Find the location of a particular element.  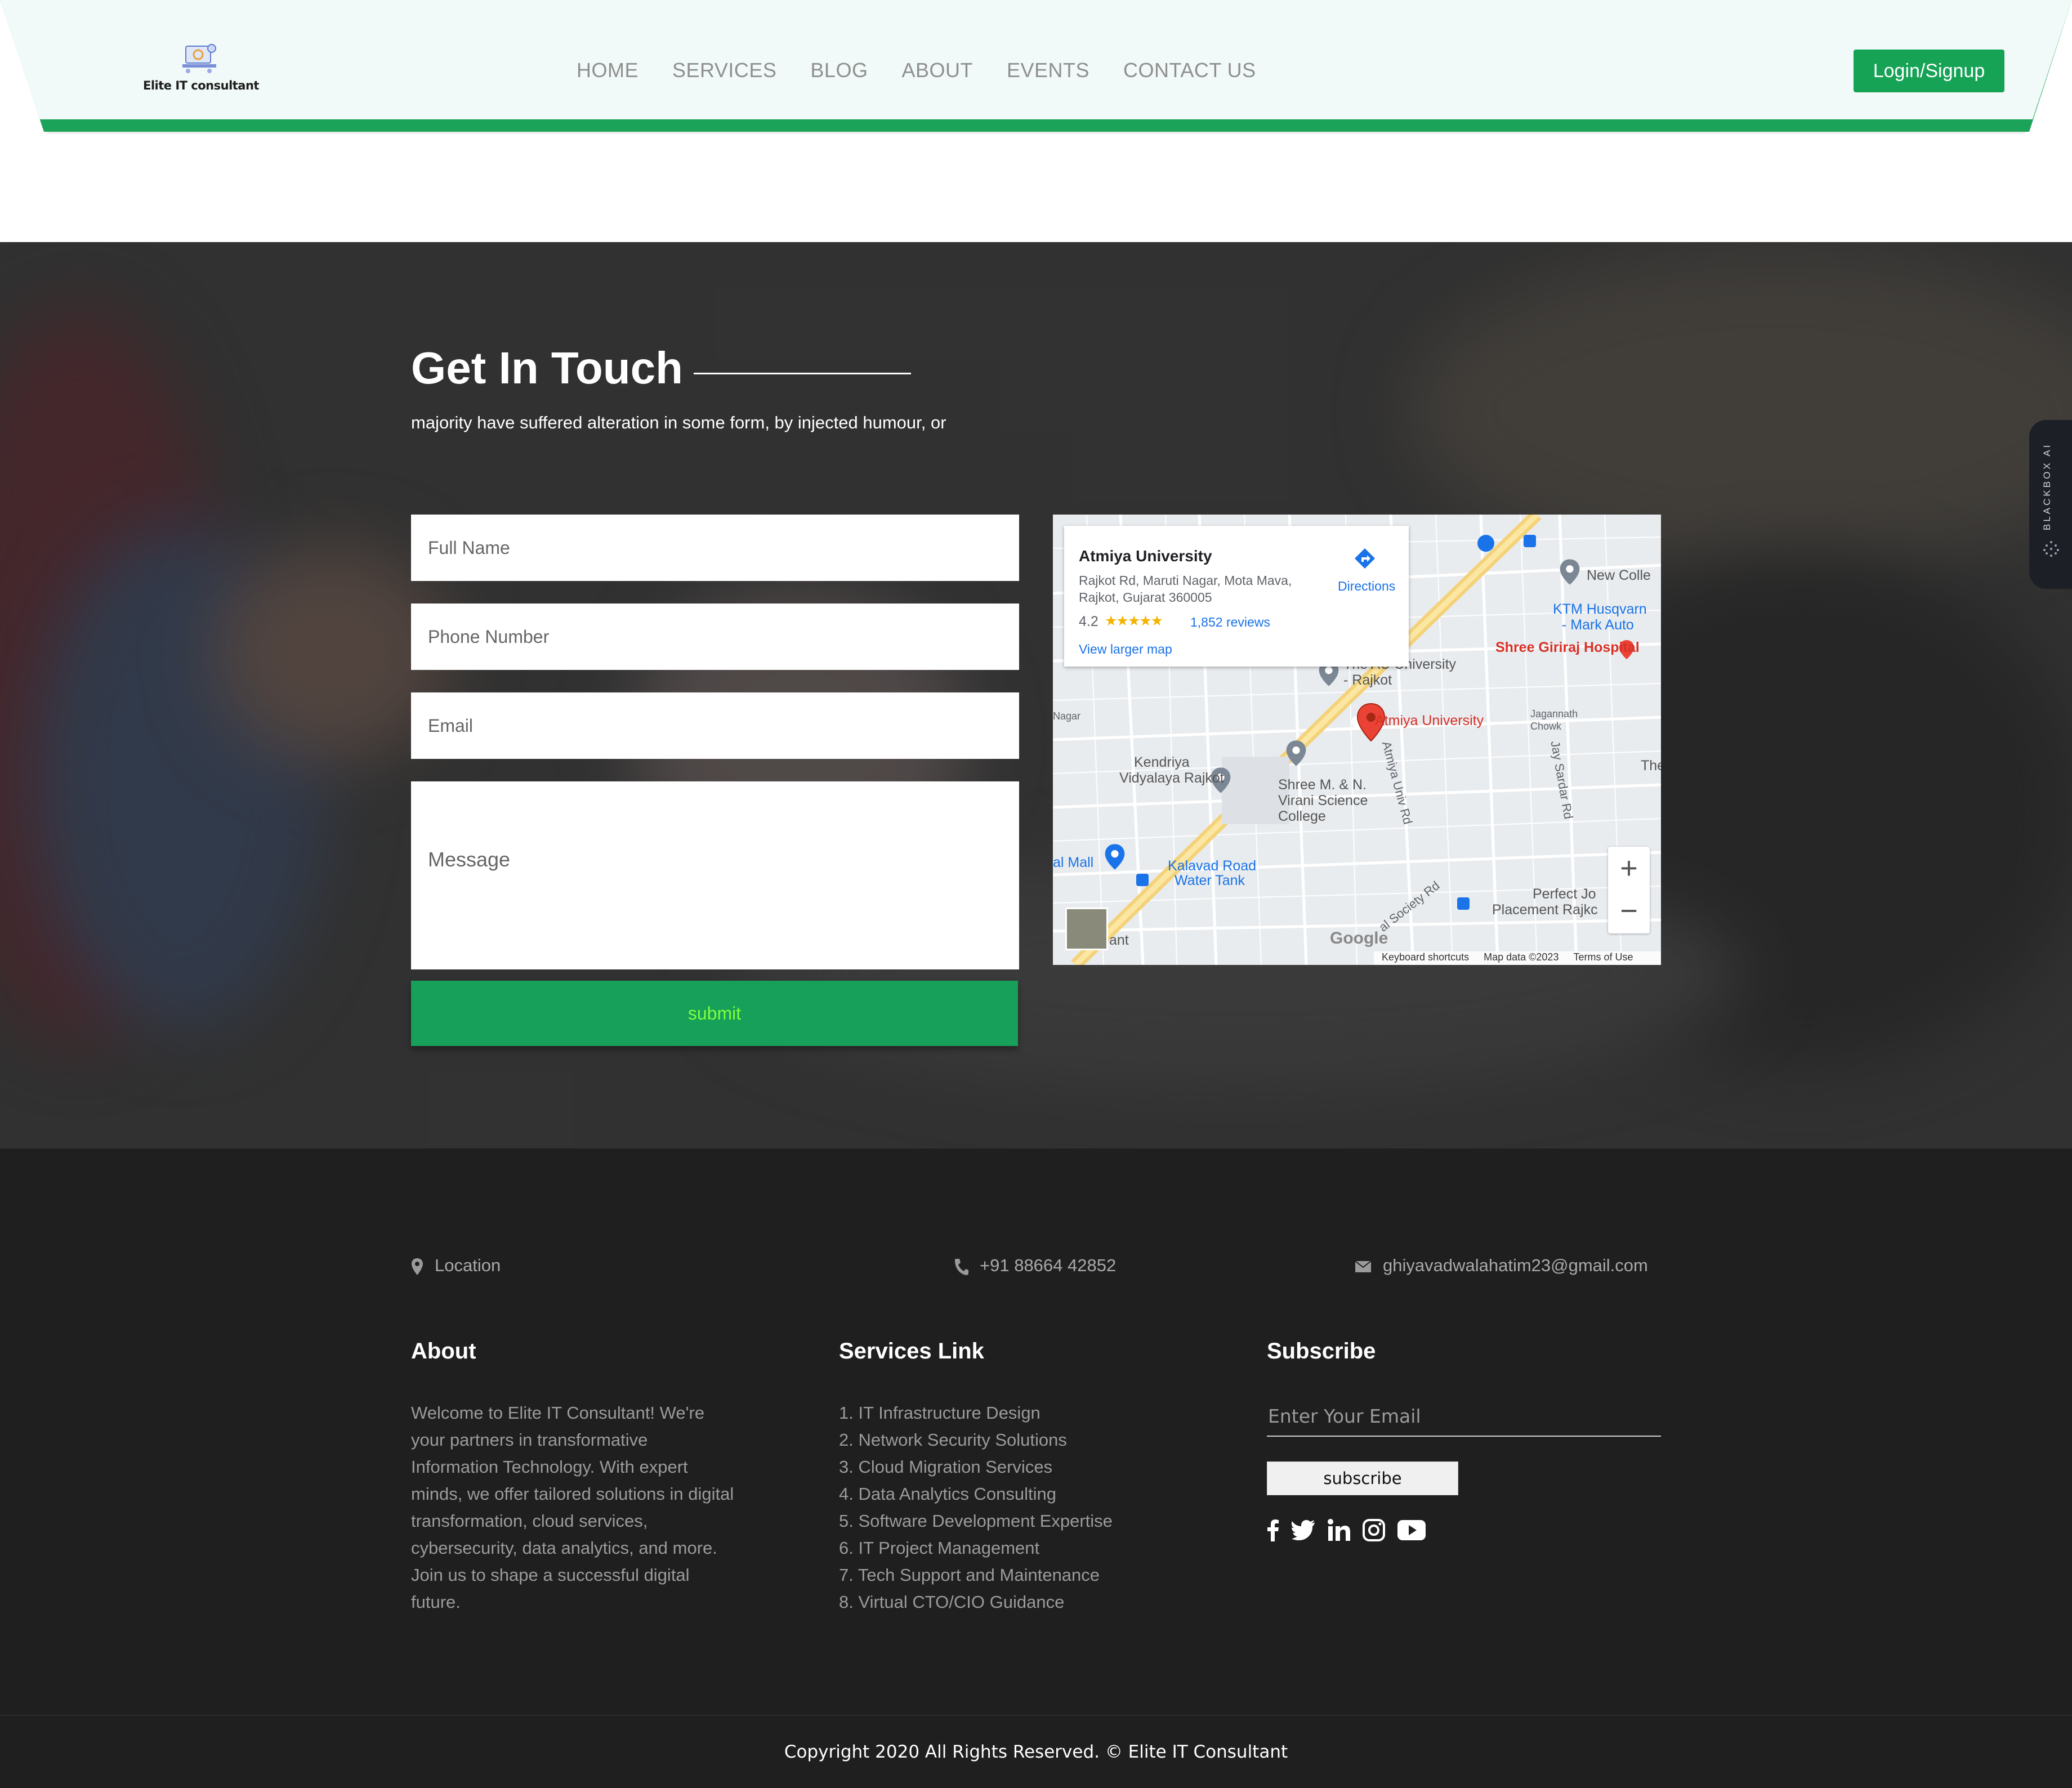

logo-text: Elite IT consultant is located at coordinates (201, 85).